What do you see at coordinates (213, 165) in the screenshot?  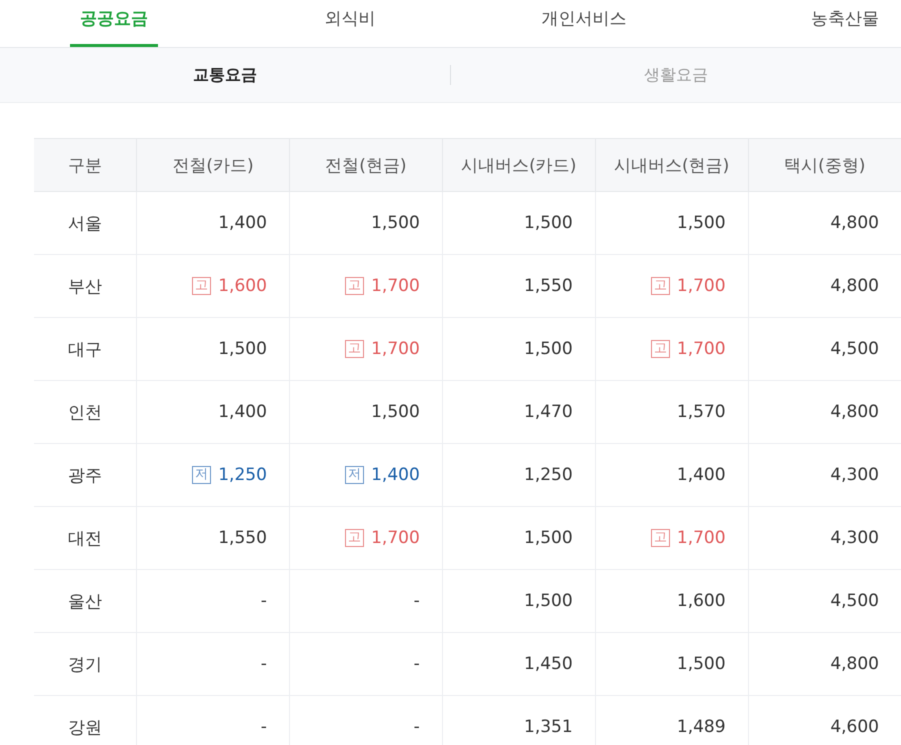 I see `column-header: 전철(카드)` at bounding box center [213, 165].